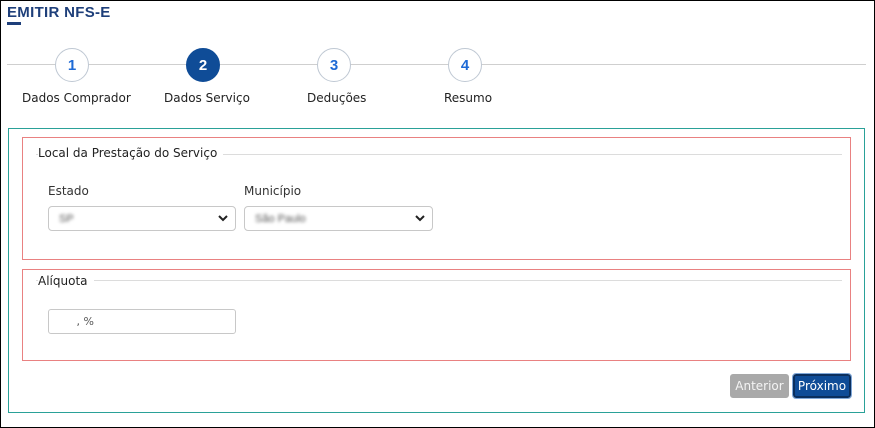 This screenshot has height=428, width=875. Describe the element at coordinates (759, 386) in the screenshot. I see `previous-button: Anterior` at that location.